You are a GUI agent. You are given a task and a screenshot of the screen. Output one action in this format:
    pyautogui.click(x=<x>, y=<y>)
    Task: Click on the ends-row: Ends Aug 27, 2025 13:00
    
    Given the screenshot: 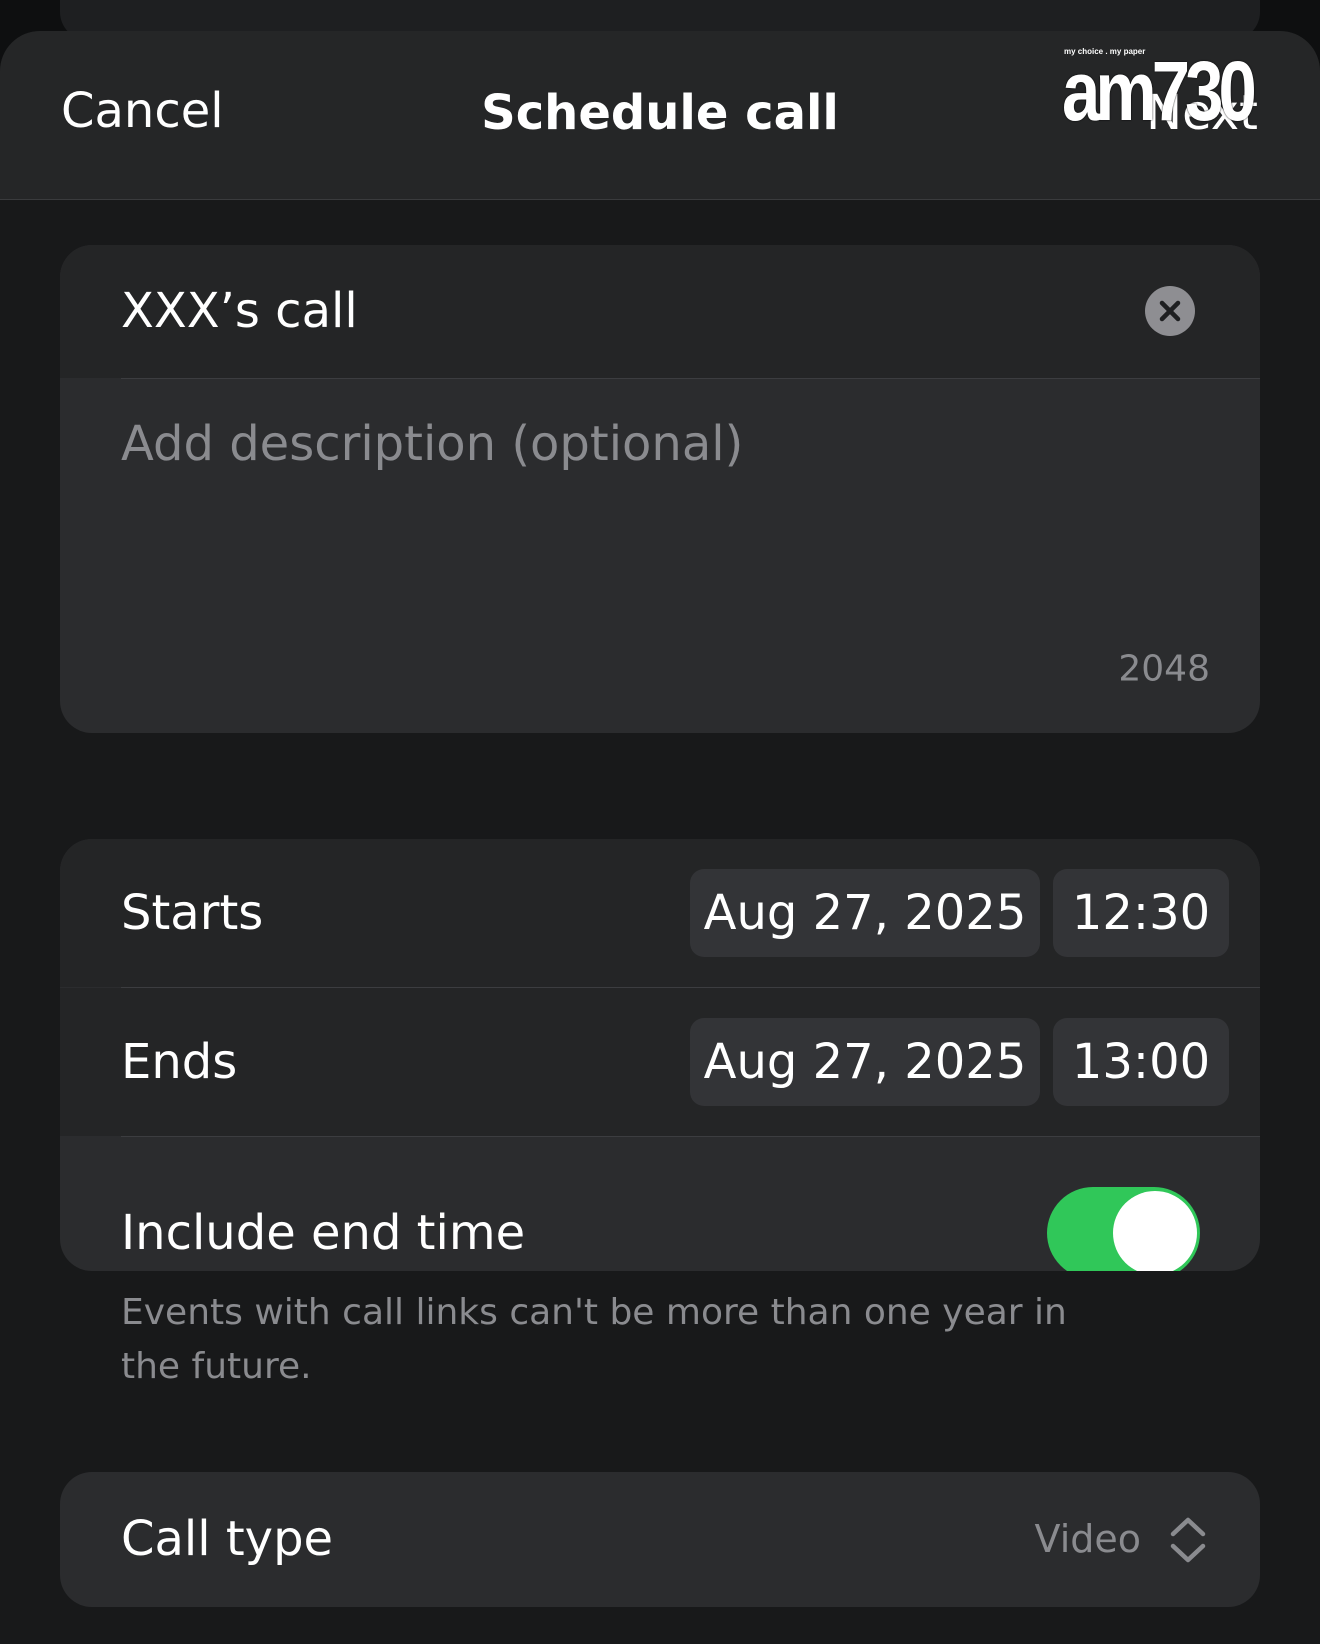 What is the action you would take?
    pyautogui.click(x=660, y=1062)
    